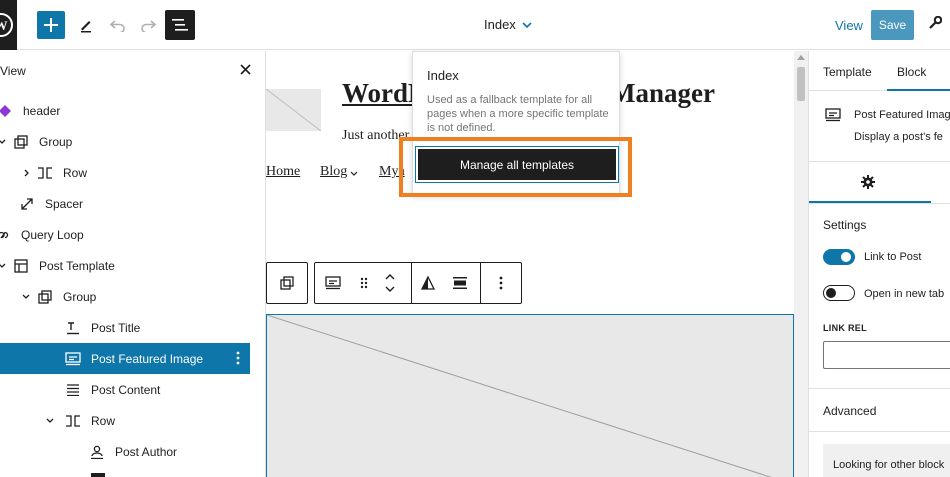 This screenshot has width=950, height=477. What do you see at coordinates (6, 235) in the screenshot?
I see `loop-icon` at bounding box center [6, 235].